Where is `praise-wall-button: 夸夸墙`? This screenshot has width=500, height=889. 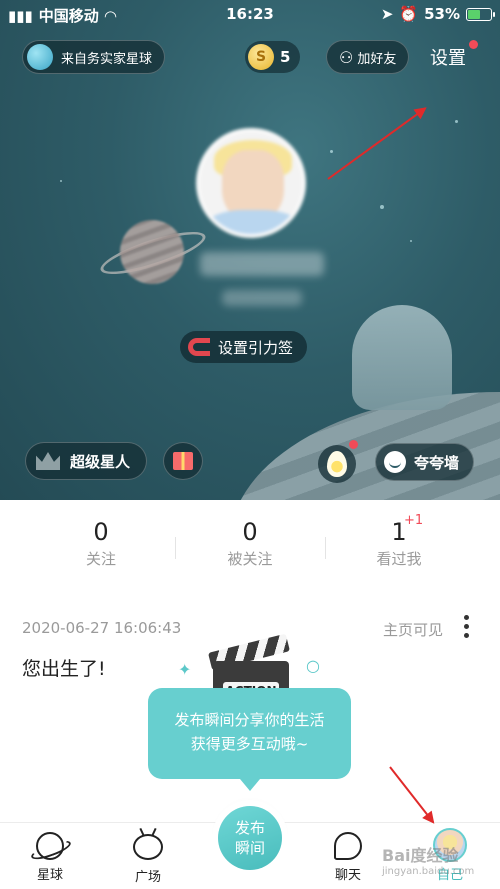 praise-wall-button: 夸夸墙 is located at coordinates (425, 462).